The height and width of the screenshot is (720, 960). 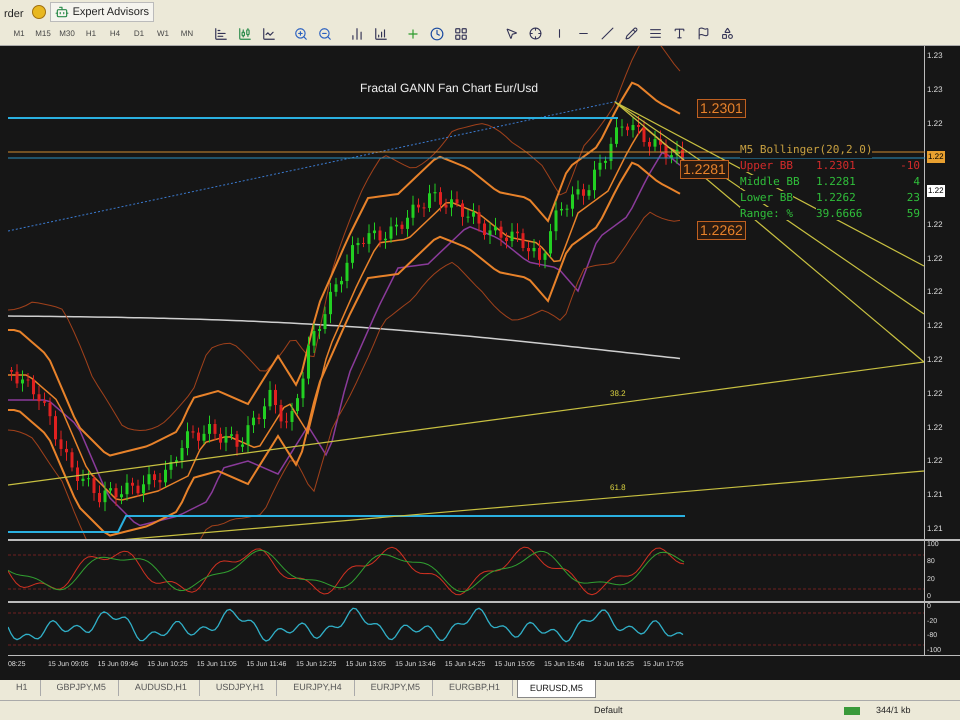 I want to click on indicator-points: 23, so click(x=913, y=197).